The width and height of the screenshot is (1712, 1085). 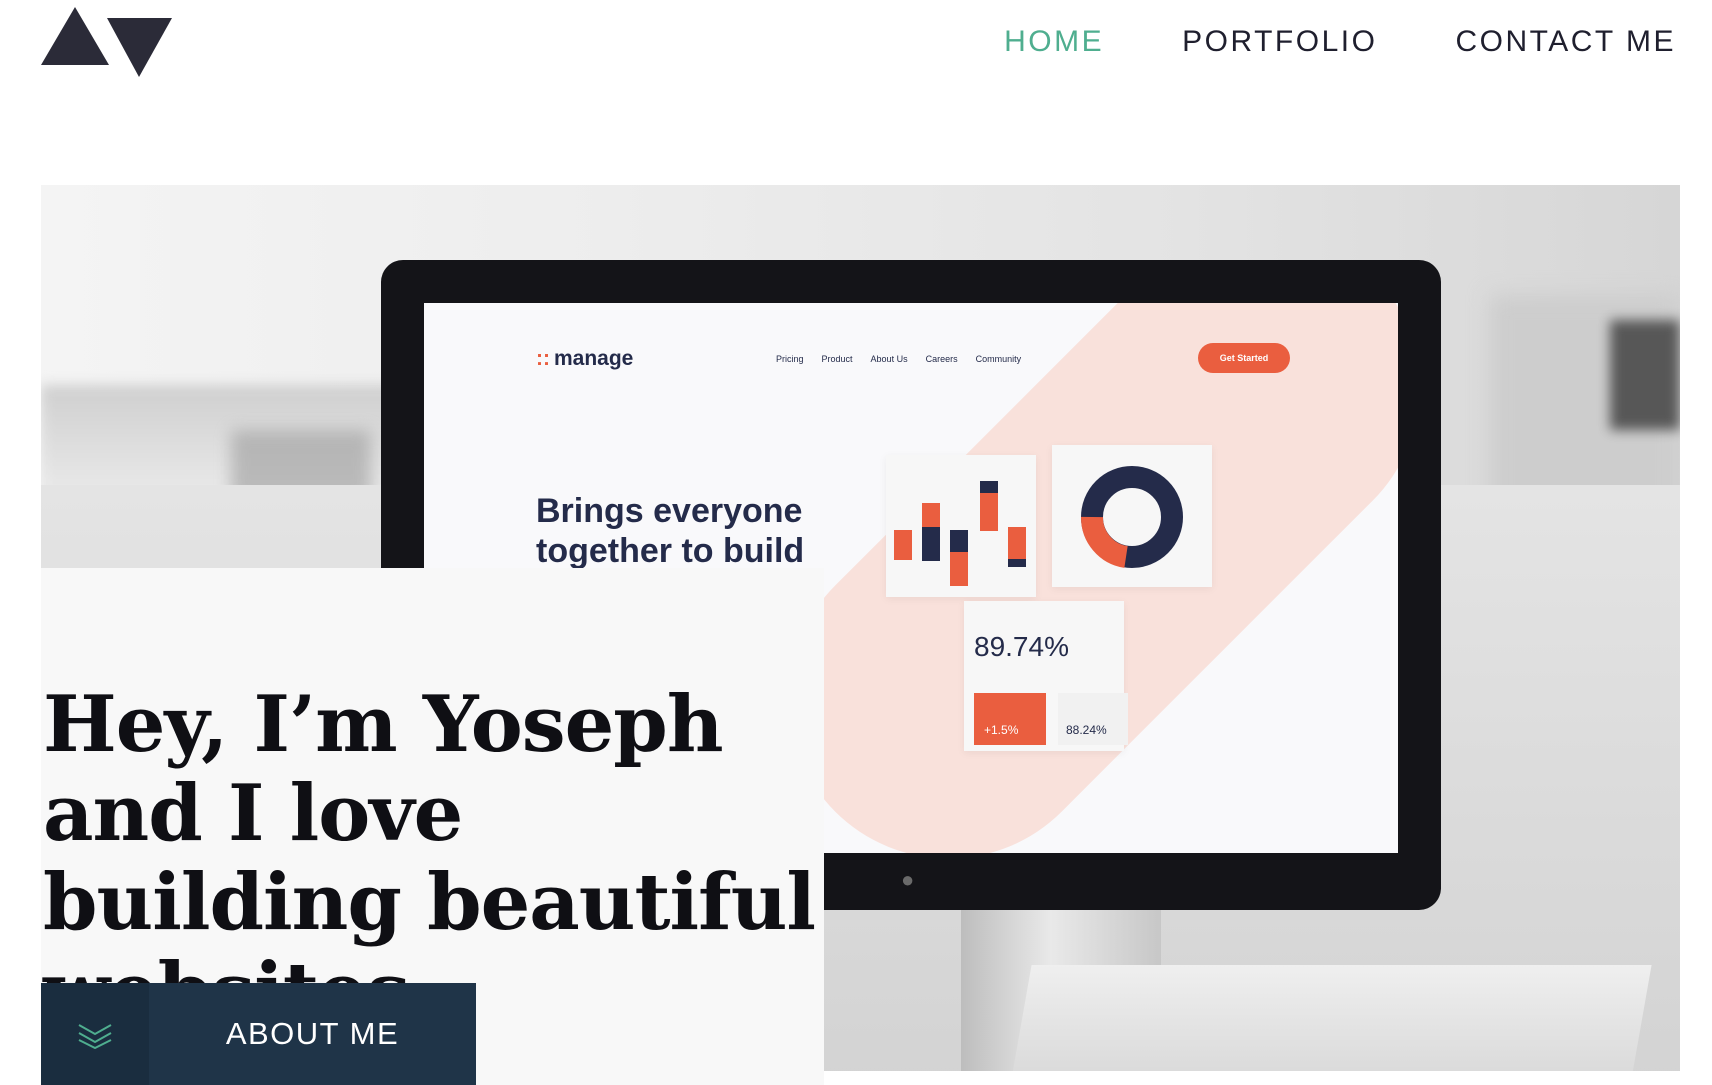 I want to click on logo-icon, so click(x=106, y=42).